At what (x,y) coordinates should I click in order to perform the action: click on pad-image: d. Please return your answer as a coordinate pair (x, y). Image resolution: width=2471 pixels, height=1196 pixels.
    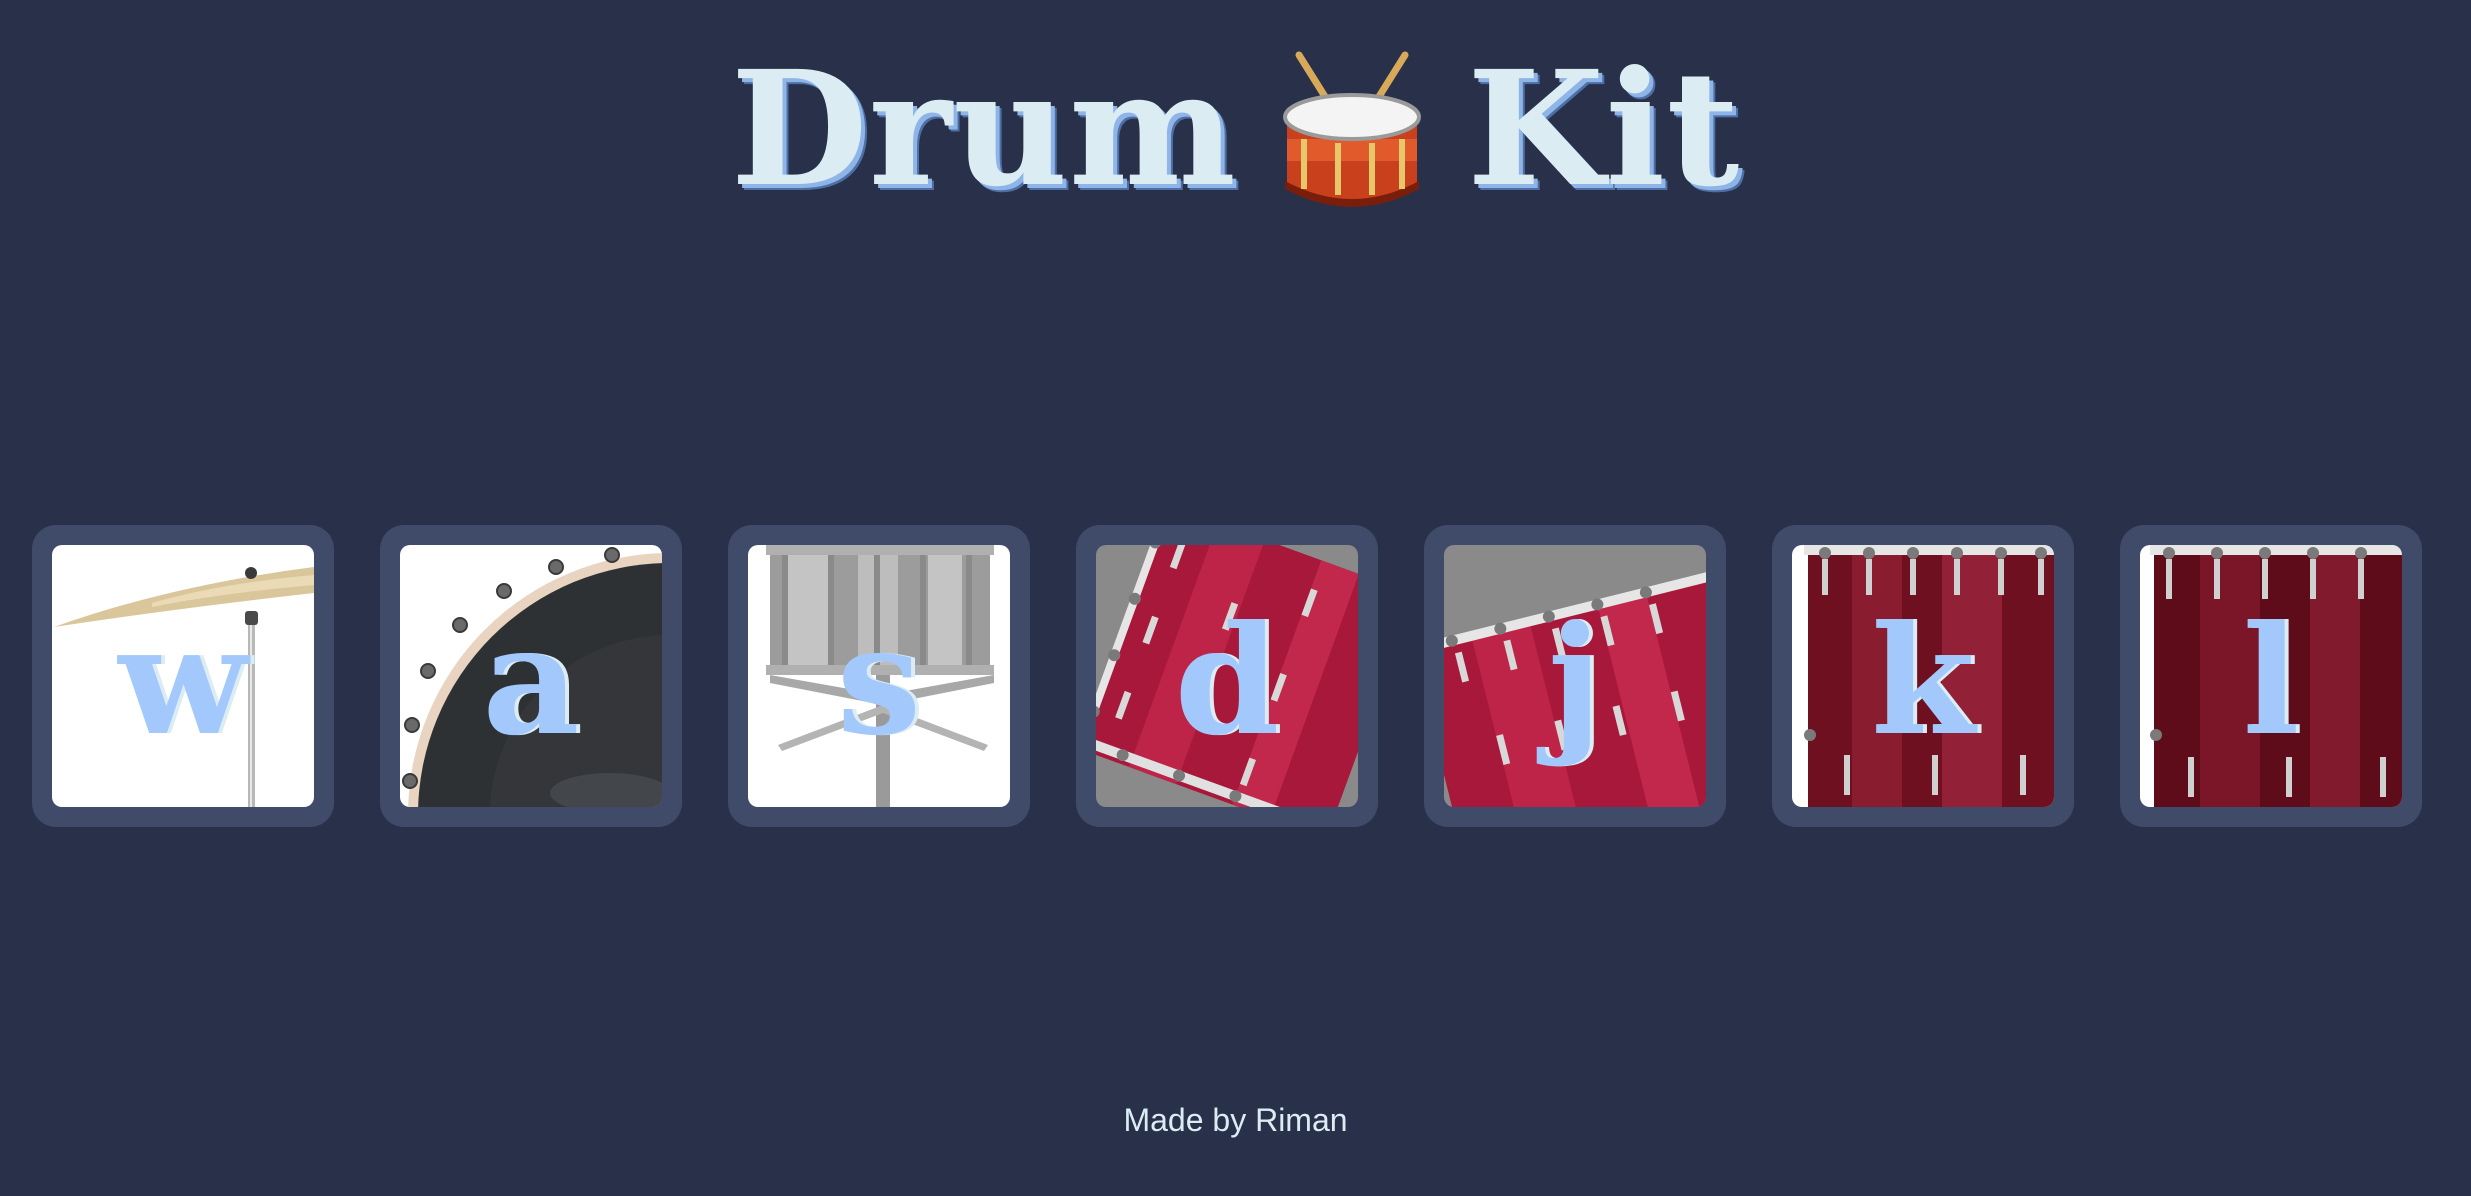
    Looking at the image, I should click on (1227, 676).